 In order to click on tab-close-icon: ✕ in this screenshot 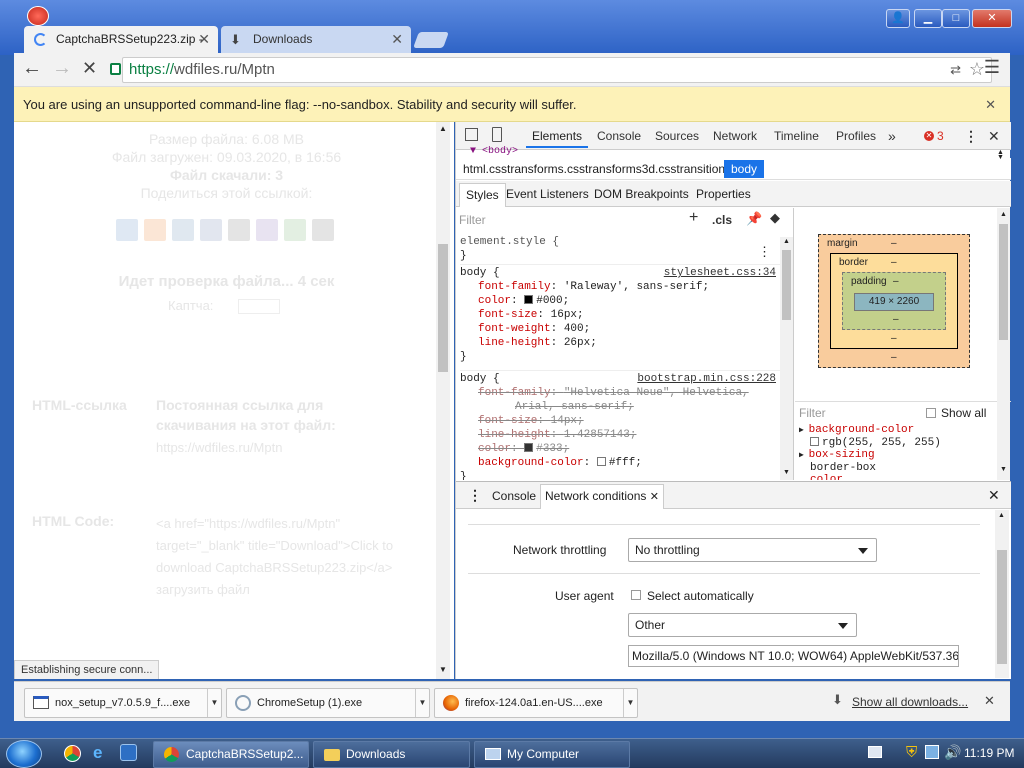, I will do `click(204, 39)`.